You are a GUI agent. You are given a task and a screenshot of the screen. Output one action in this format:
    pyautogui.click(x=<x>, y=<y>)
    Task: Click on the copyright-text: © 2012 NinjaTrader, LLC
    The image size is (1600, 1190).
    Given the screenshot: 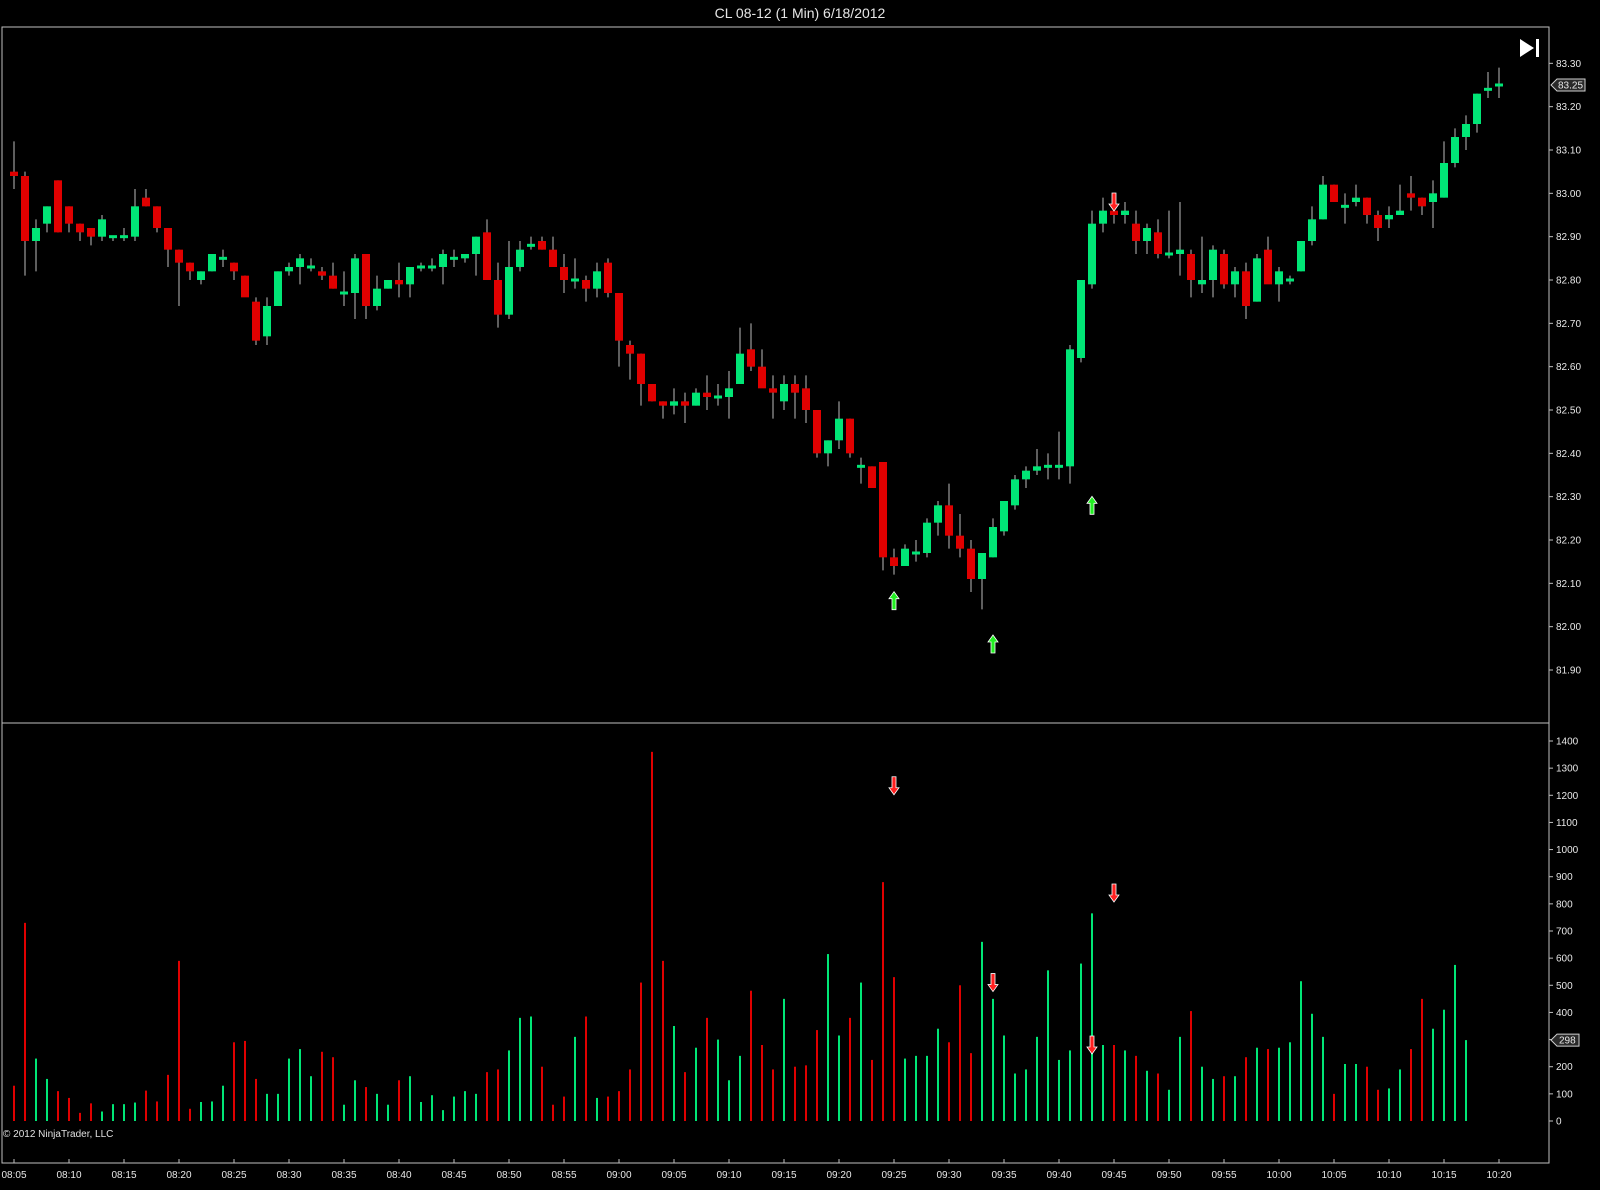 What is the action you would take?
    pyautogui.click(x=58, y=1134)
    